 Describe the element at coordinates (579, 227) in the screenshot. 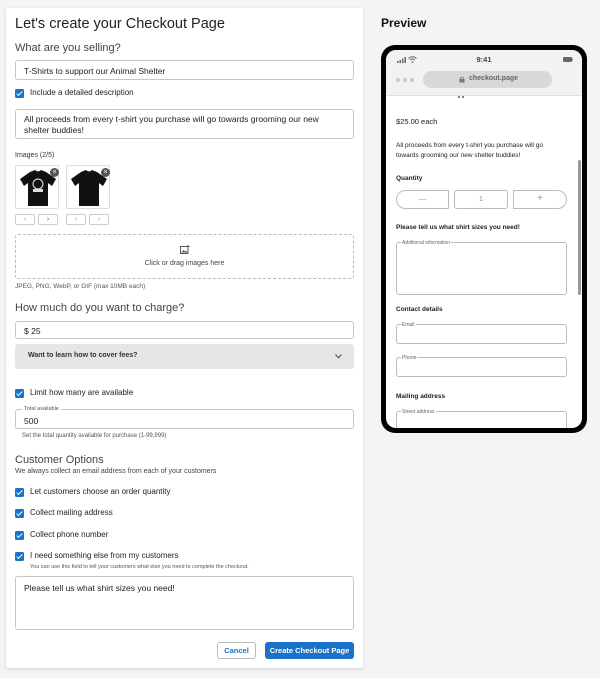

I see `preview-scrollbar` at that location.